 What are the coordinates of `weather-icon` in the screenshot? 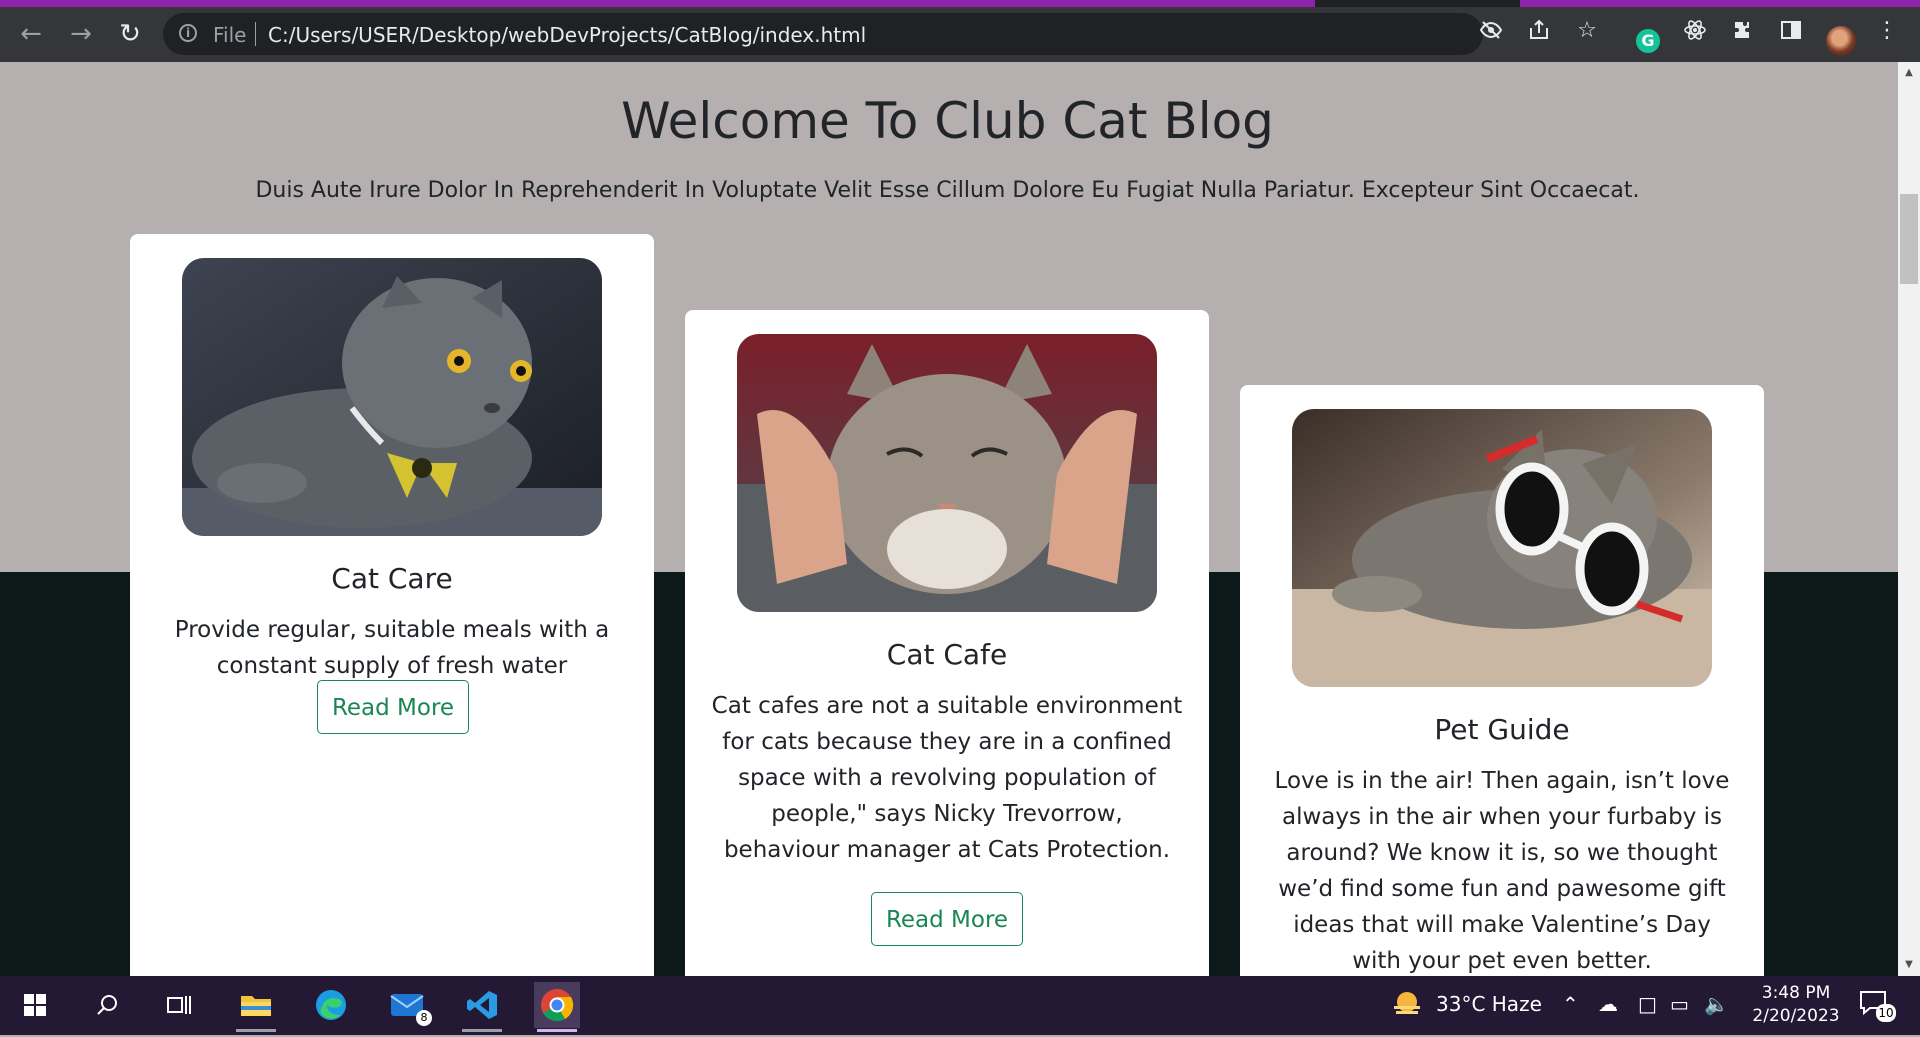 It's located at (1407, 1005).